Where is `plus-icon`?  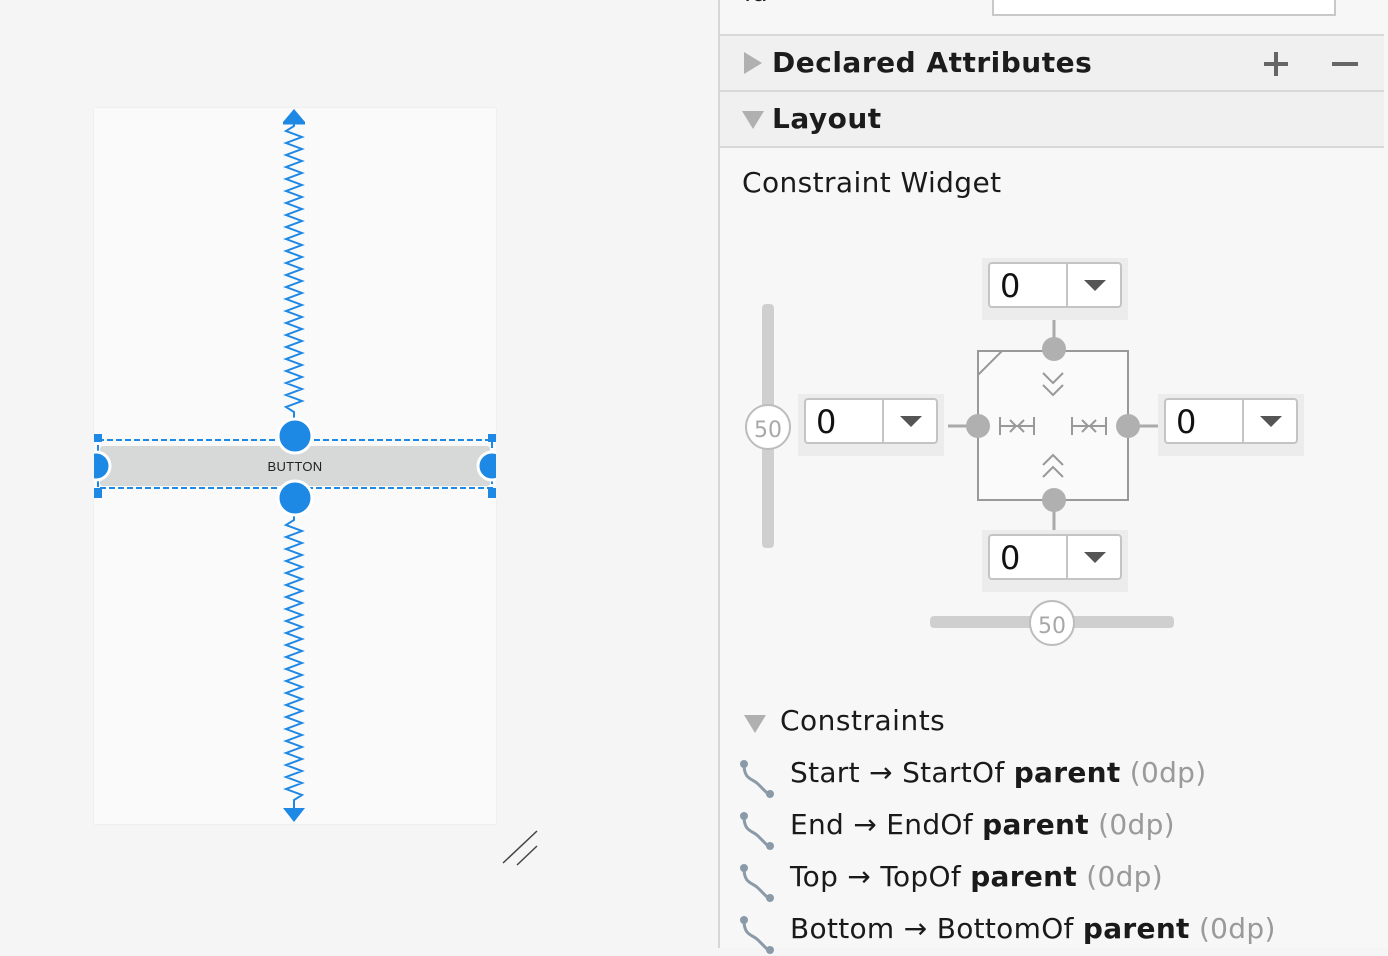 plus-icon is located at coordinates (1276, 64).